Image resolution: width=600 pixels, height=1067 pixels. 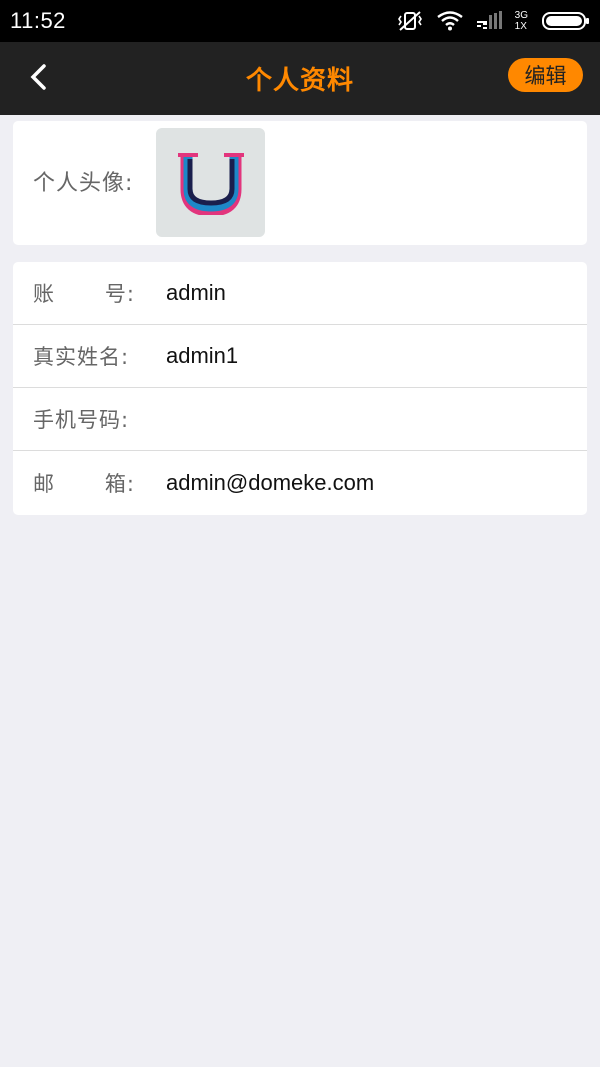 I want to click on network-type-top: 3G, so click(x=521, y=15).